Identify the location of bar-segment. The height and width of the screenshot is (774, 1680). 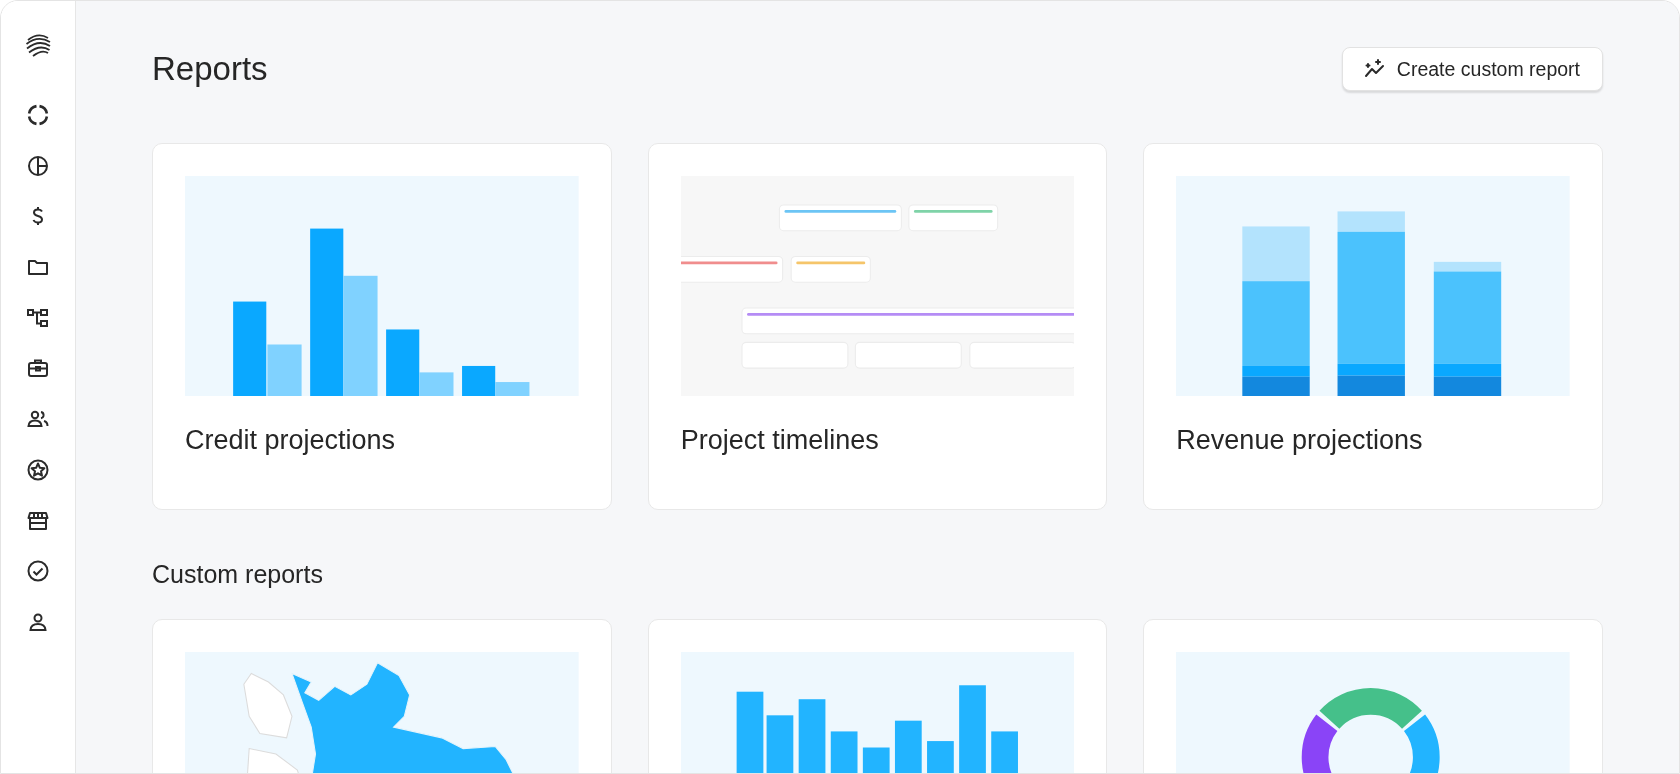
(1468, 386).